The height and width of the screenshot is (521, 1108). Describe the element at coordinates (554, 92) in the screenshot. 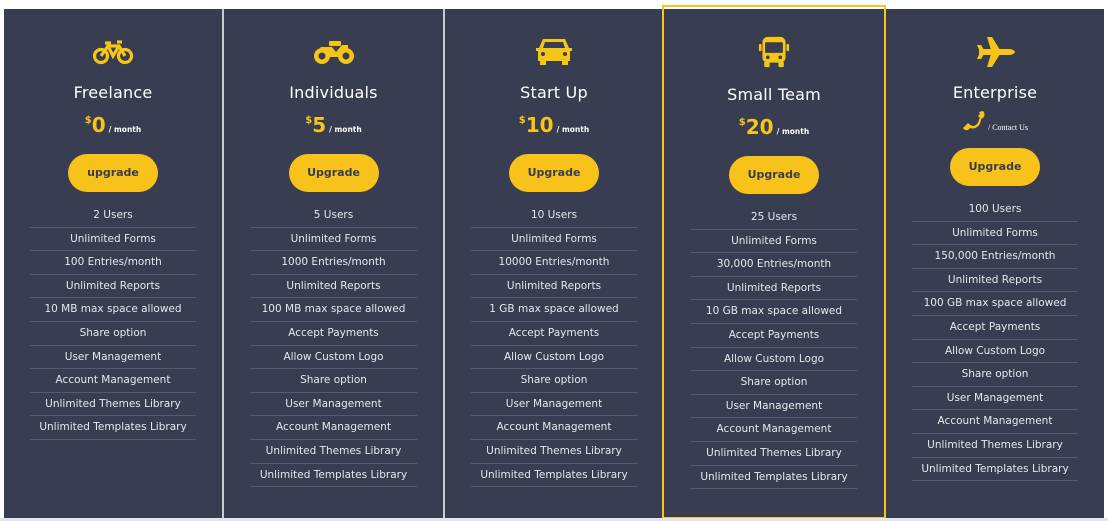

I see `plan-name: Start Up` at that location.